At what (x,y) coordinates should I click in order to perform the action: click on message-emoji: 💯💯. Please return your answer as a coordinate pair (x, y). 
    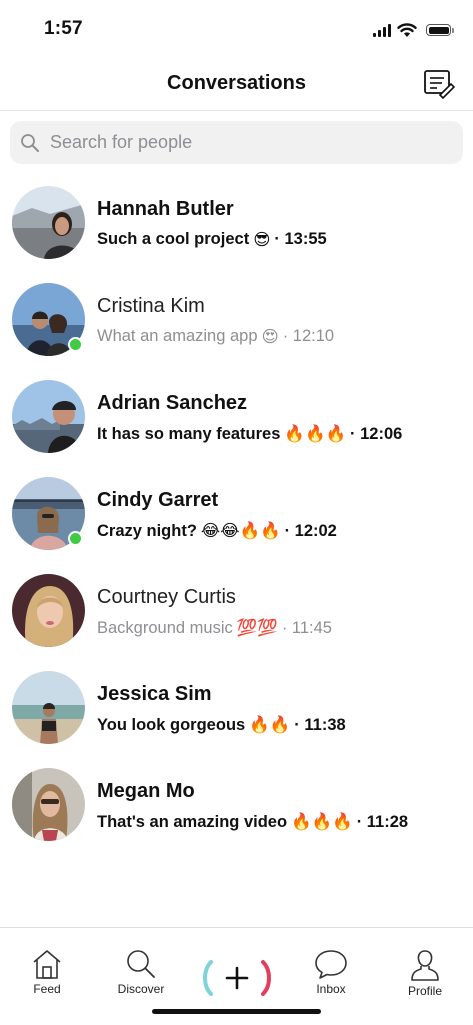
    Looking at the image, I should click on (257, 627).